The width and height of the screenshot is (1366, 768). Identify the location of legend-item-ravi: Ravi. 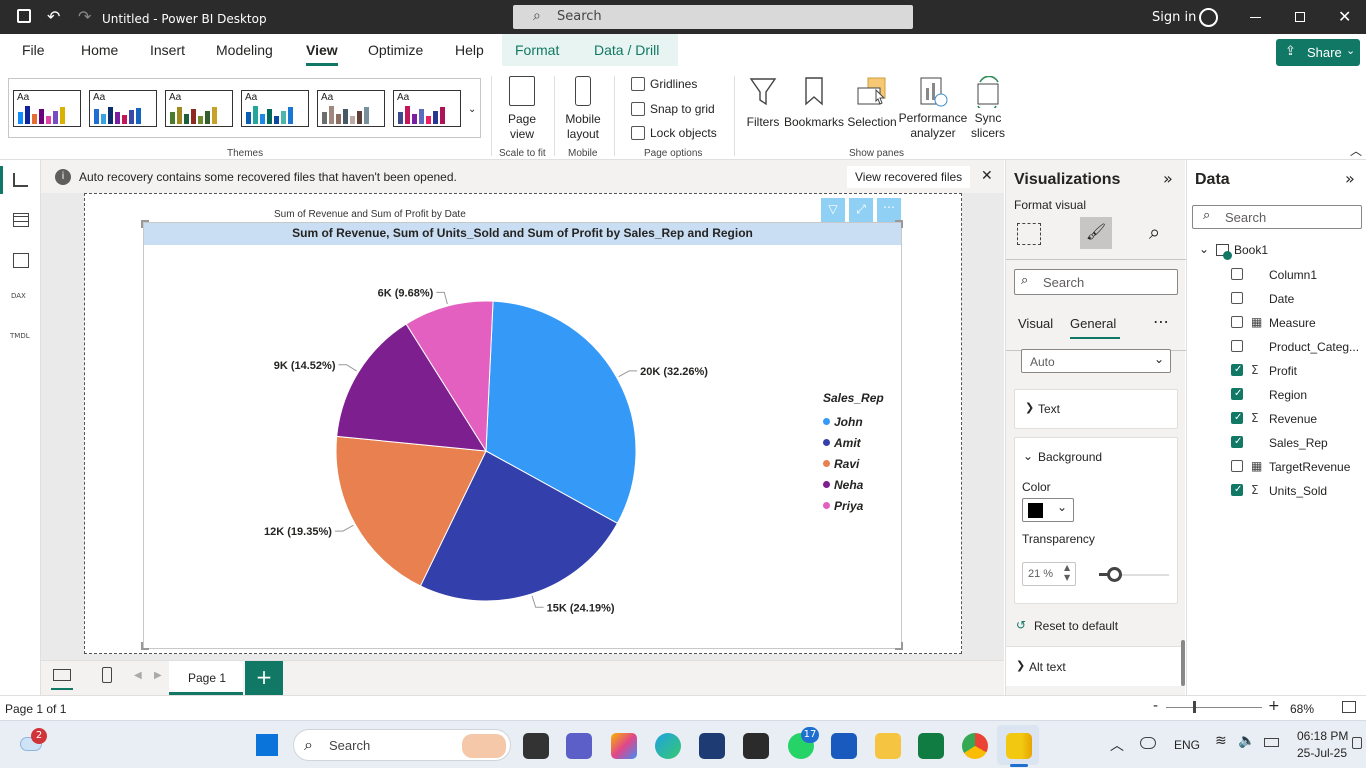
(843, 463).